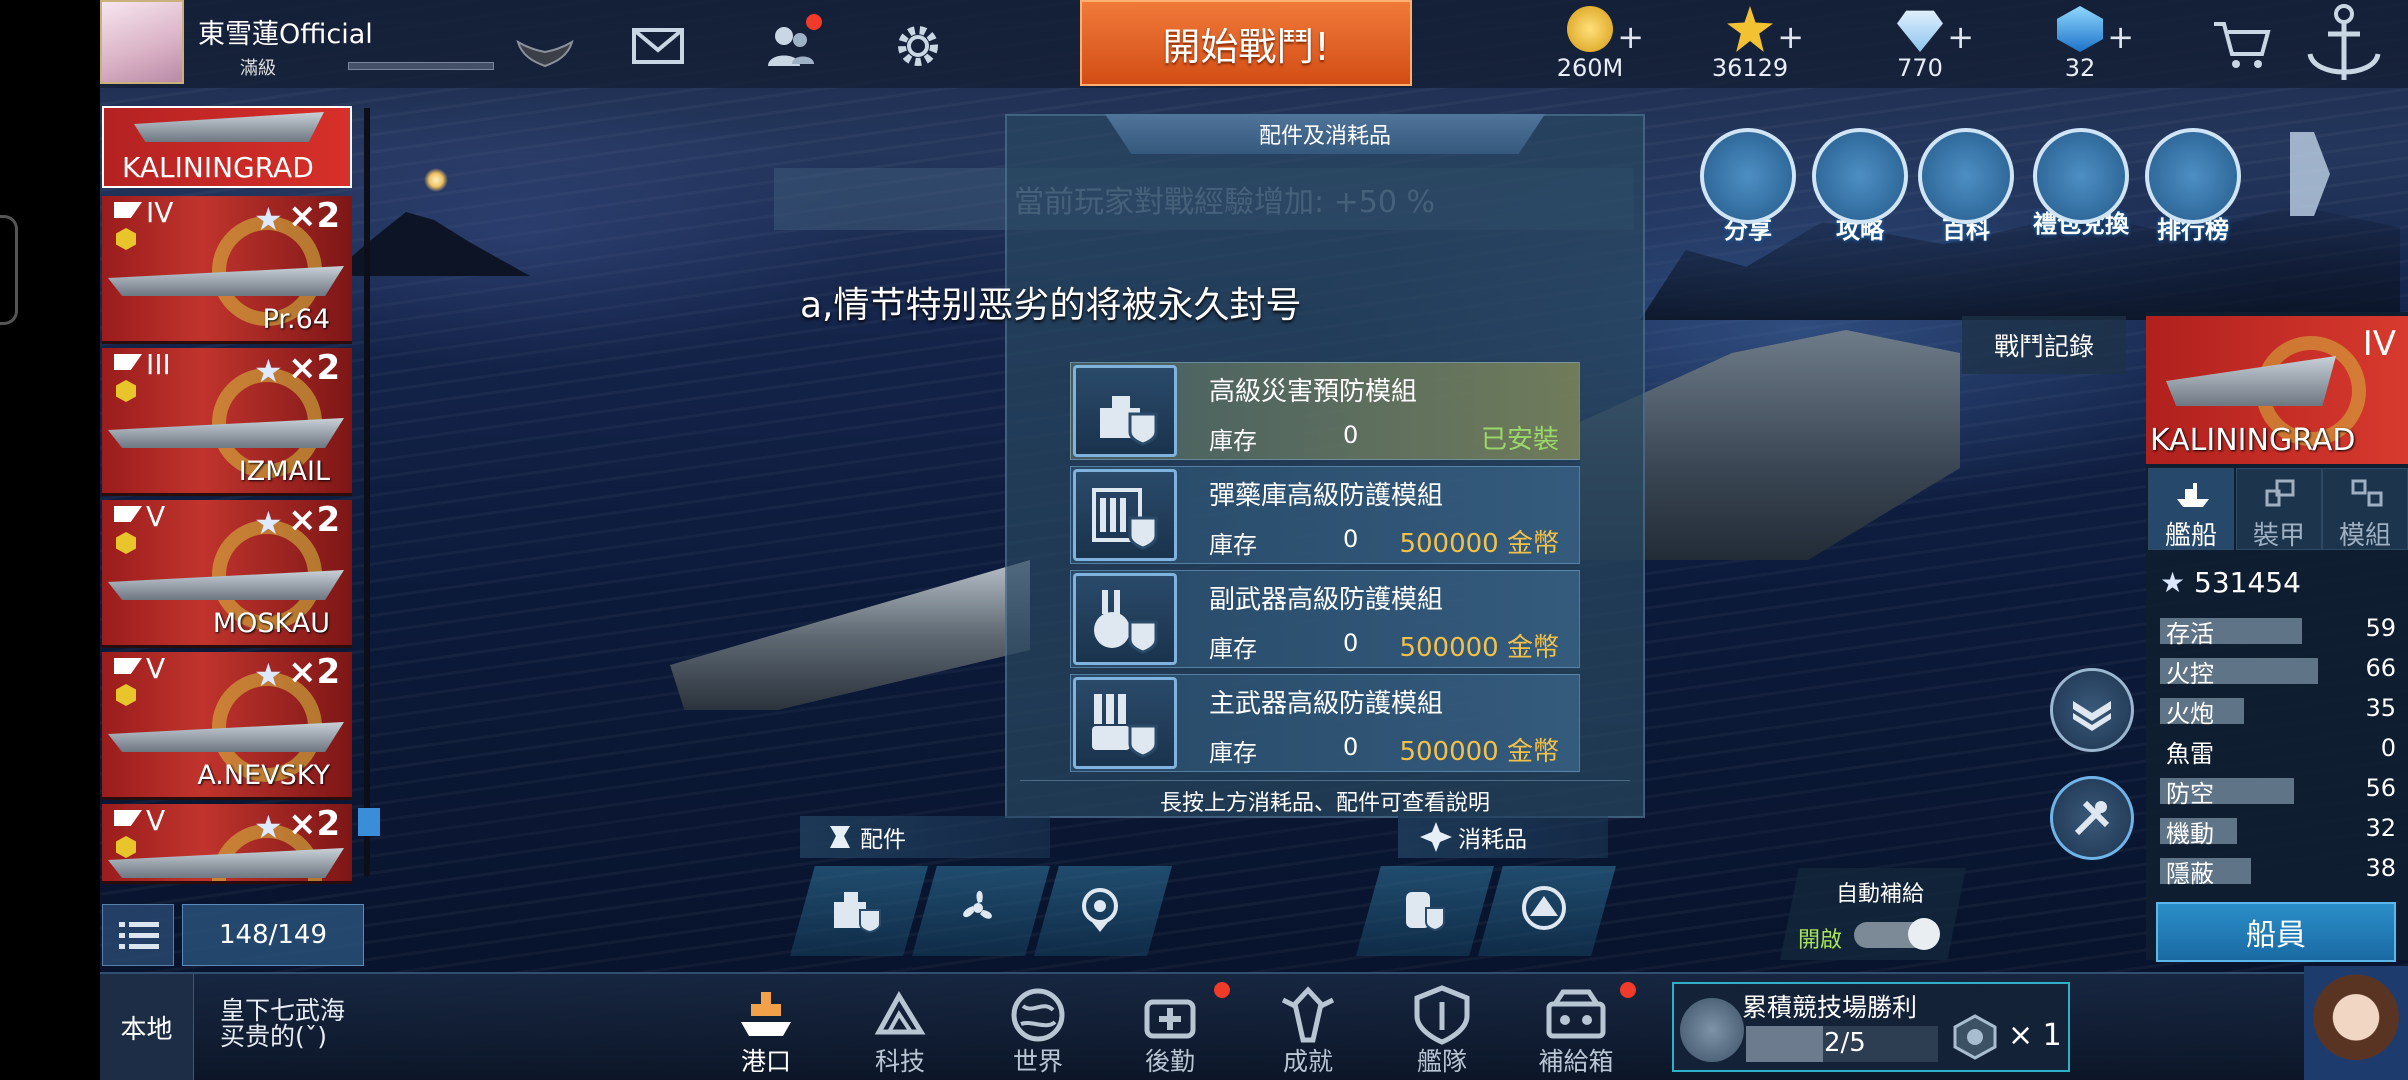  Describe the element at coordinates (766, 1031) in the screenshot. I see `nav-harbor: 港口` at that location.